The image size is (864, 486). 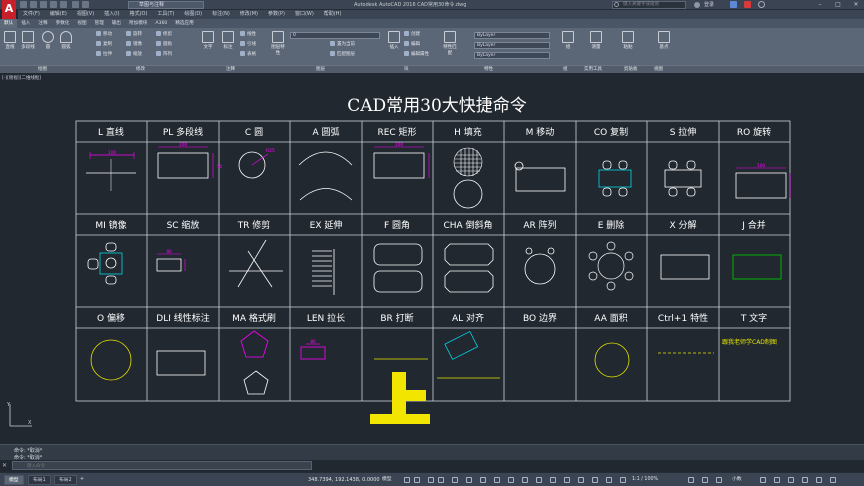 What do you see at coordinates (278, 43) in the screenshot?
I see `layer-properties-button: 图层特性` at bounding box center [278, 43].